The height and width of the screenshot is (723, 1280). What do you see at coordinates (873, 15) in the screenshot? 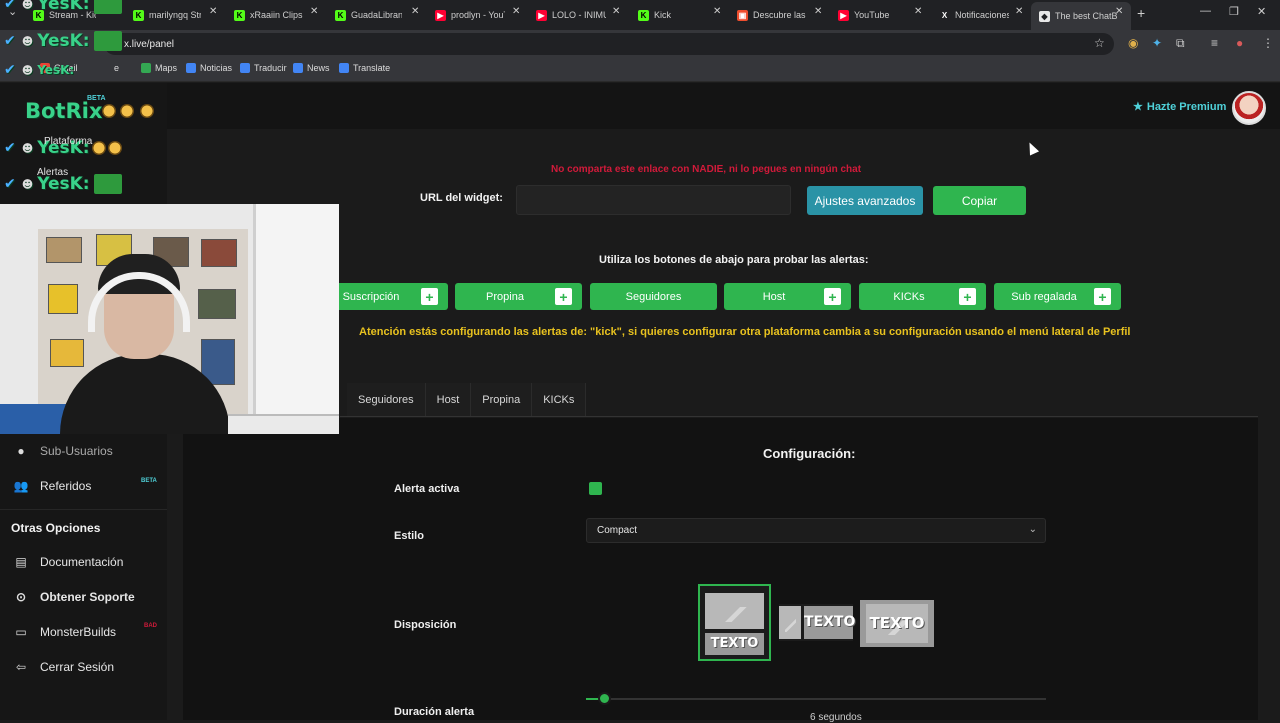
I see `browser-tab: ▶ YouTube` at bounding box center [873, 15].